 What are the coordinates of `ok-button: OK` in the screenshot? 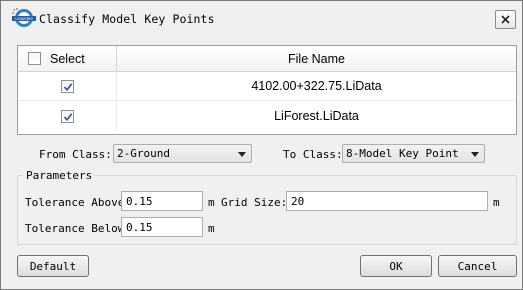 It's located at (396, 266).